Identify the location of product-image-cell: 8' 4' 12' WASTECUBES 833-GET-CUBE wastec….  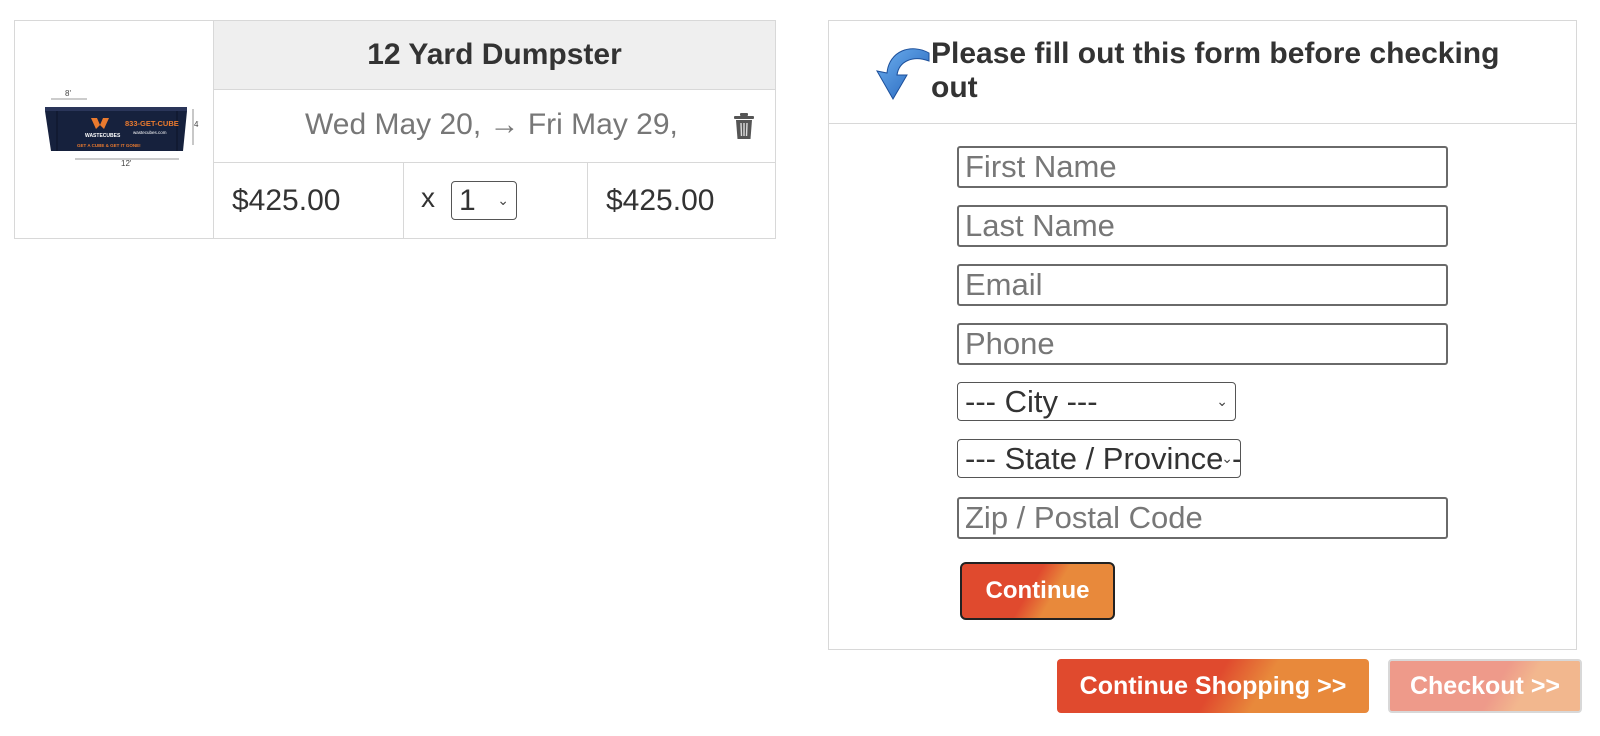
(114, 129).